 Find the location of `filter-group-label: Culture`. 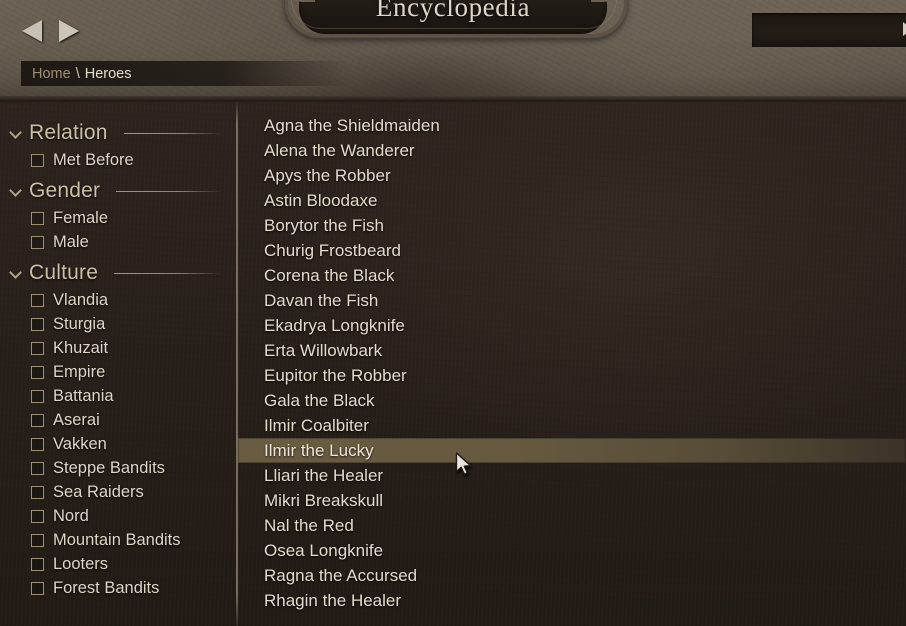

filter-group-label: Culture is located at coordinates (64, 272).